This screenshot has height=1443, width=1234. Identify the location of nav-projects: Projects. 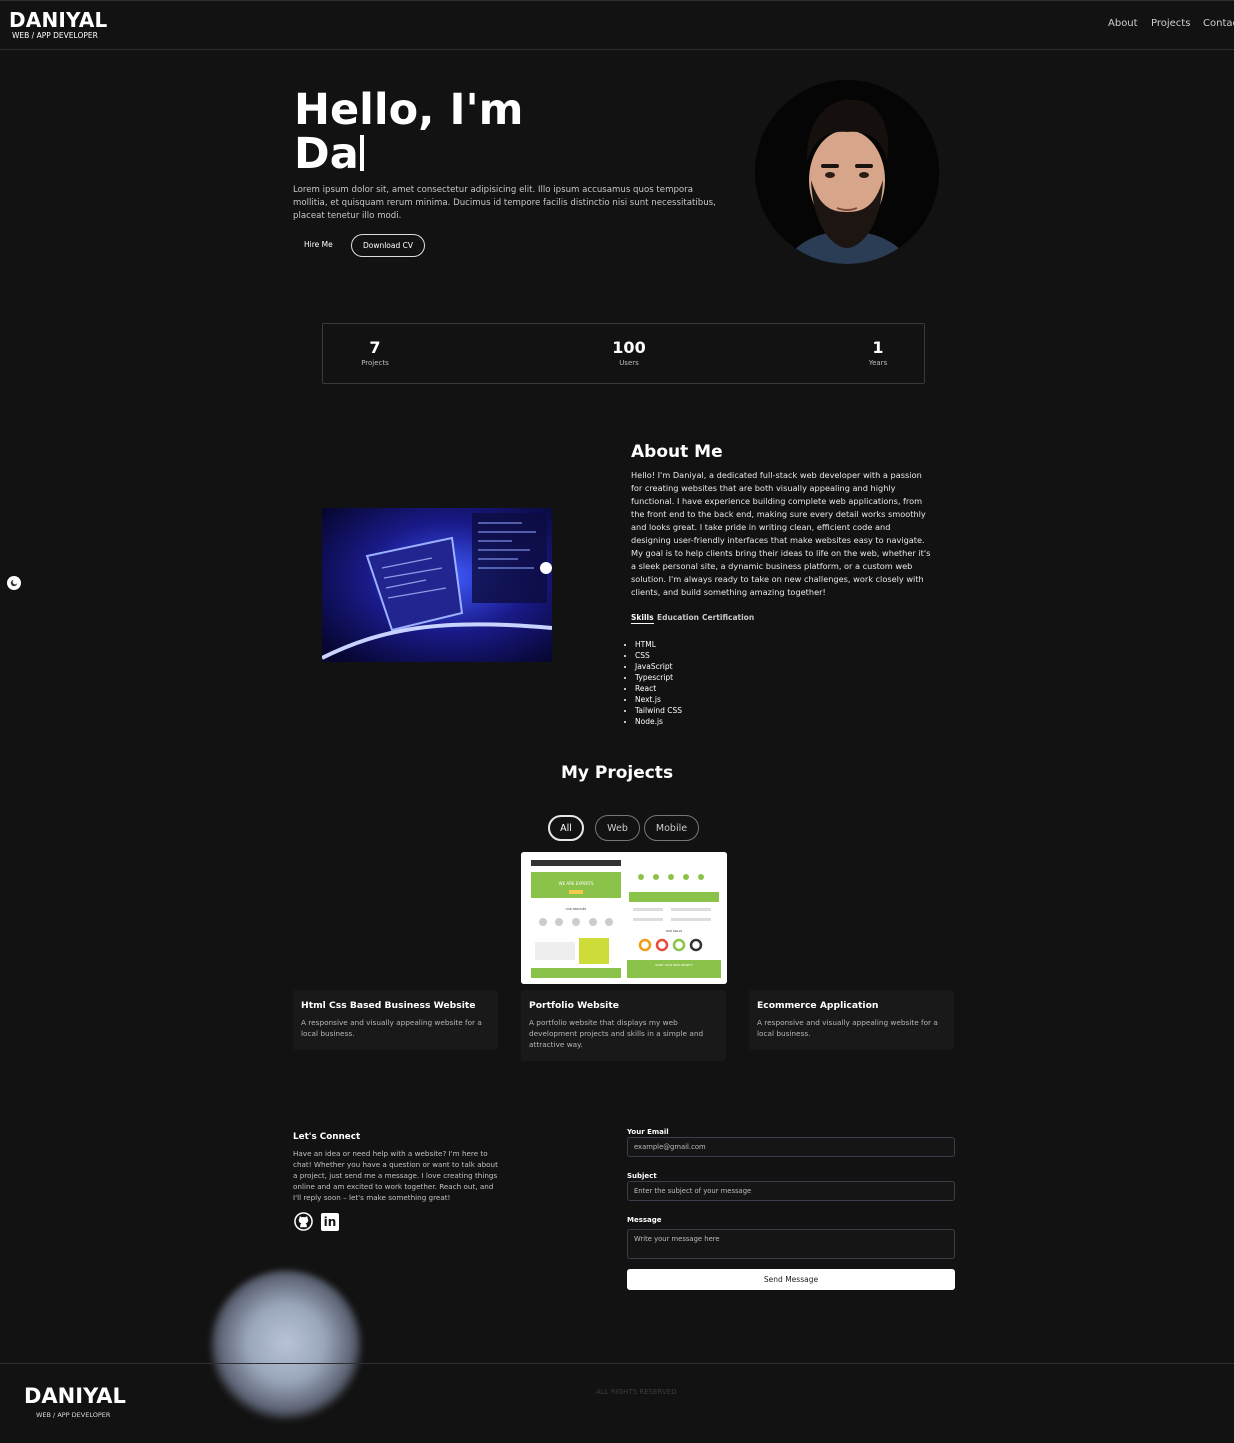
(1170, 23).